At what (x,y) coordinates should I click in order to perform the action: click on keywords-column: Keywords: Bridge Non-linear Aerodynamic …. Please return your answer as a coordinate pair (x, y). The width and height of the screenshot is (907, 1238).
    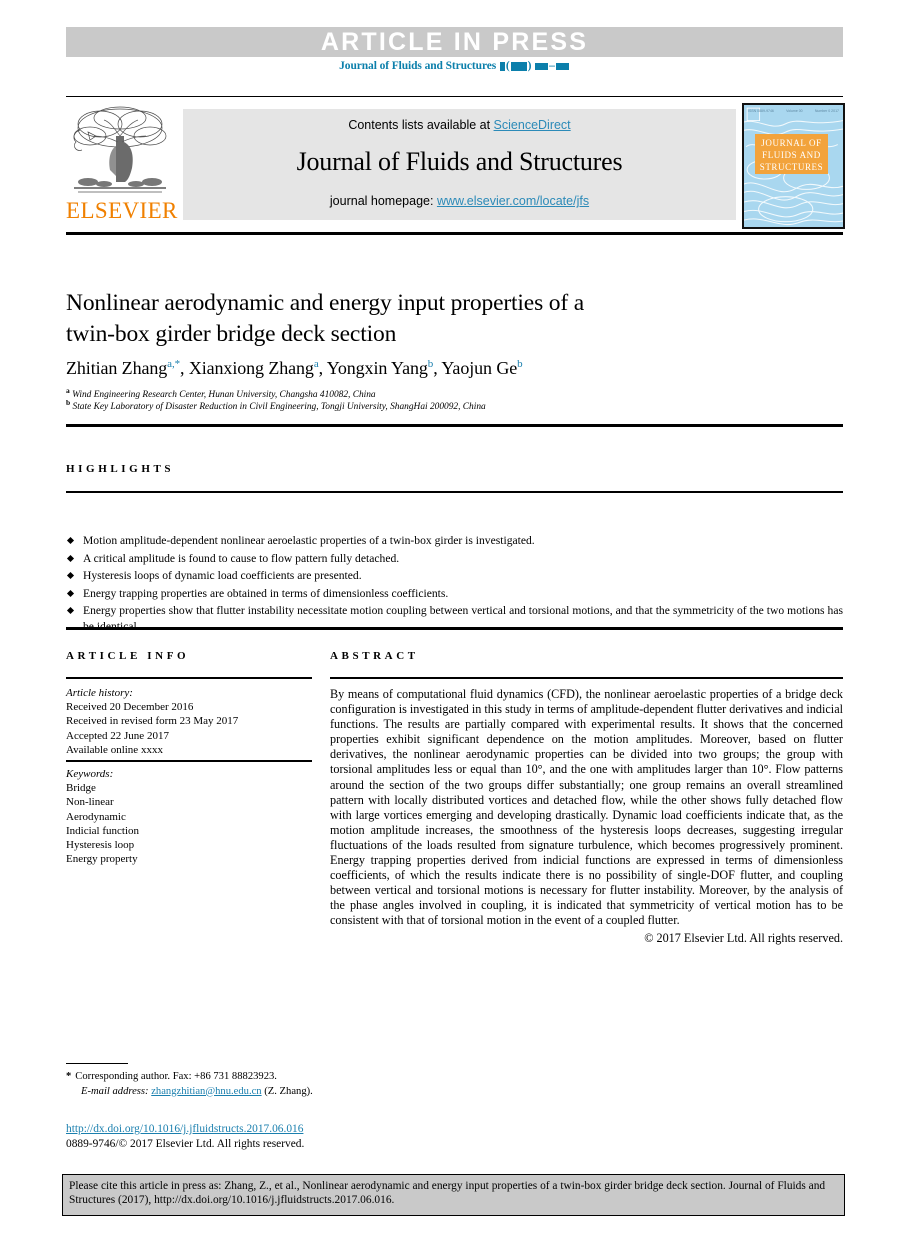
    Looking at the image, I should click on (189, 814).